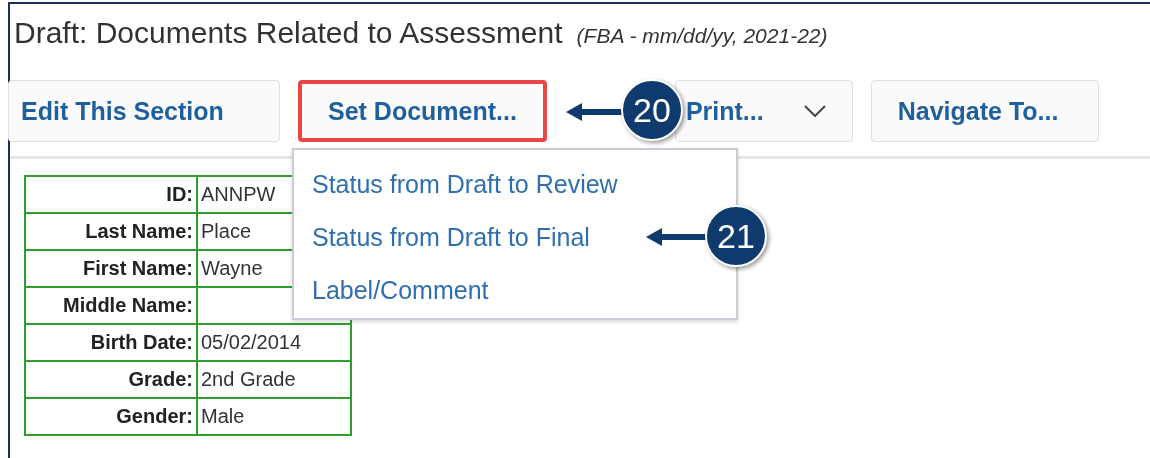 The height and width of the screenshot is (458, 1150). I want to click on page-title: Draft: Documents Related to Assessment, so click(288, 33).